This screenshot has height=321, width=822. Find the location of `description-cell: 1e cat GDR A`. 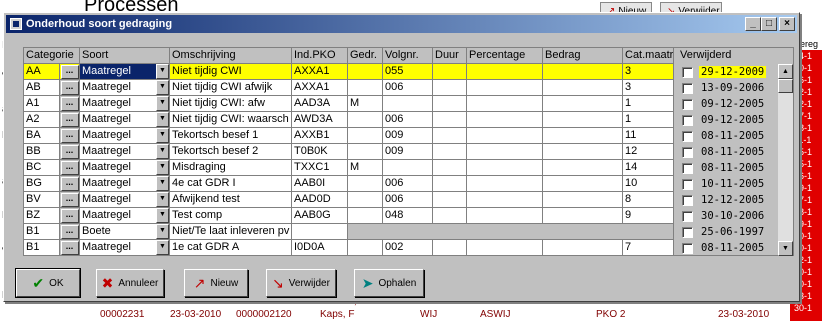

description-cell: 1e cat GDR A is located at coordinates (231, 248).